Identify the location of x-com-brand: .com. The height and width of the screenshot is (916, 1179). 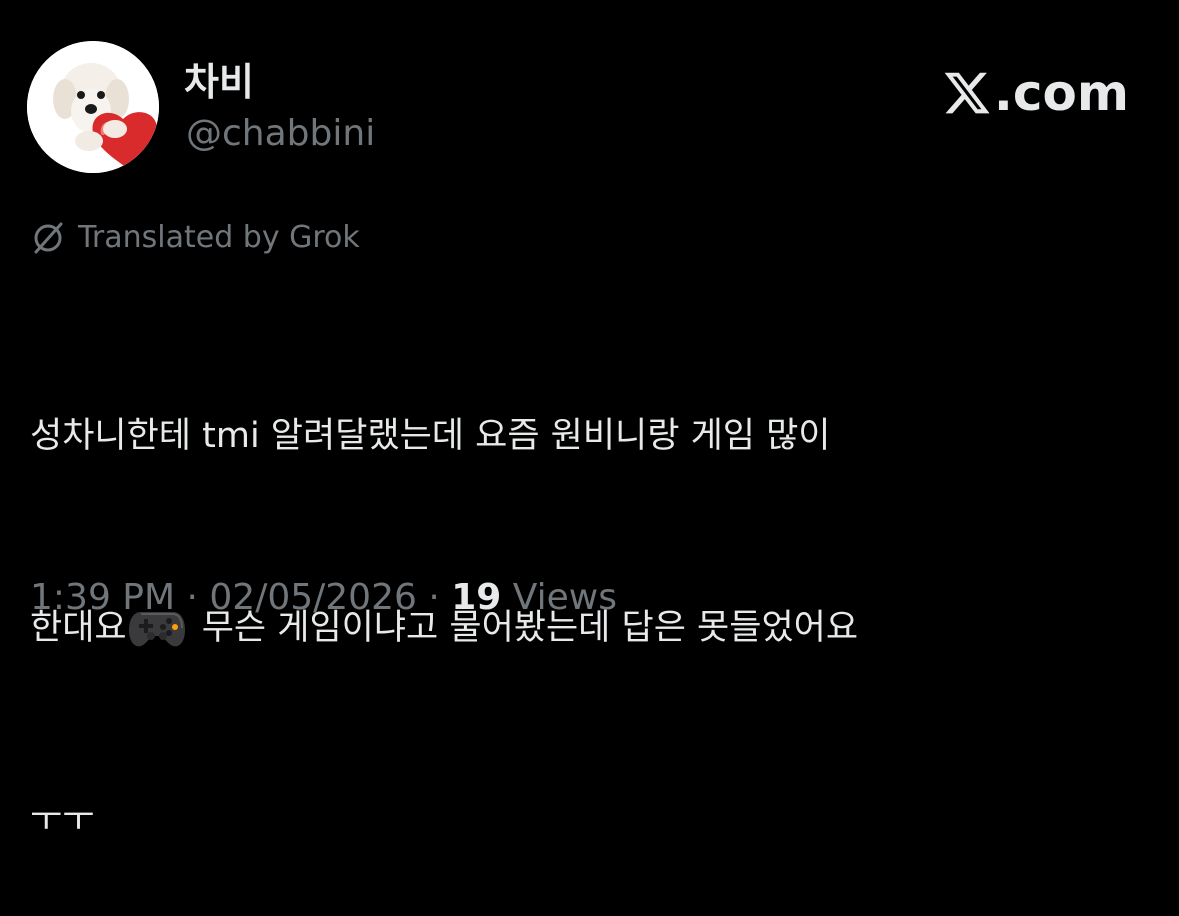
(1035, 93).